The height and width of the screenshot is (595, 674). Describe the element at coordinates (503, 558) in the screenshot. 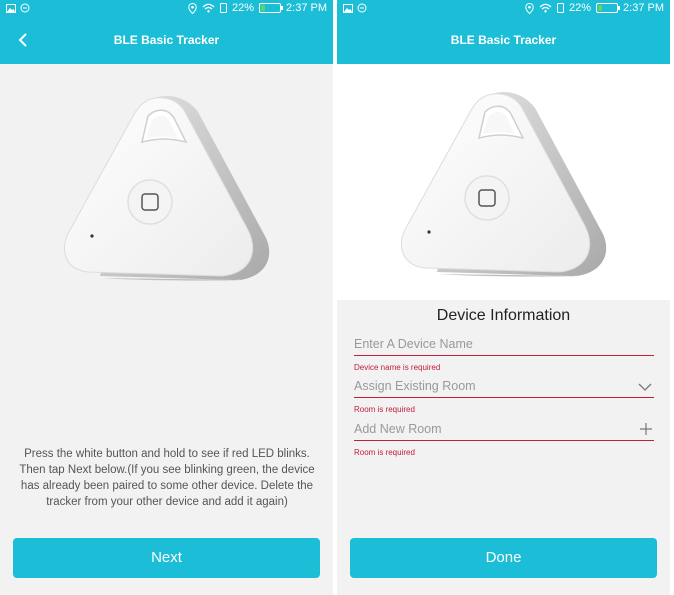

I see `done-button: Done` at that location.